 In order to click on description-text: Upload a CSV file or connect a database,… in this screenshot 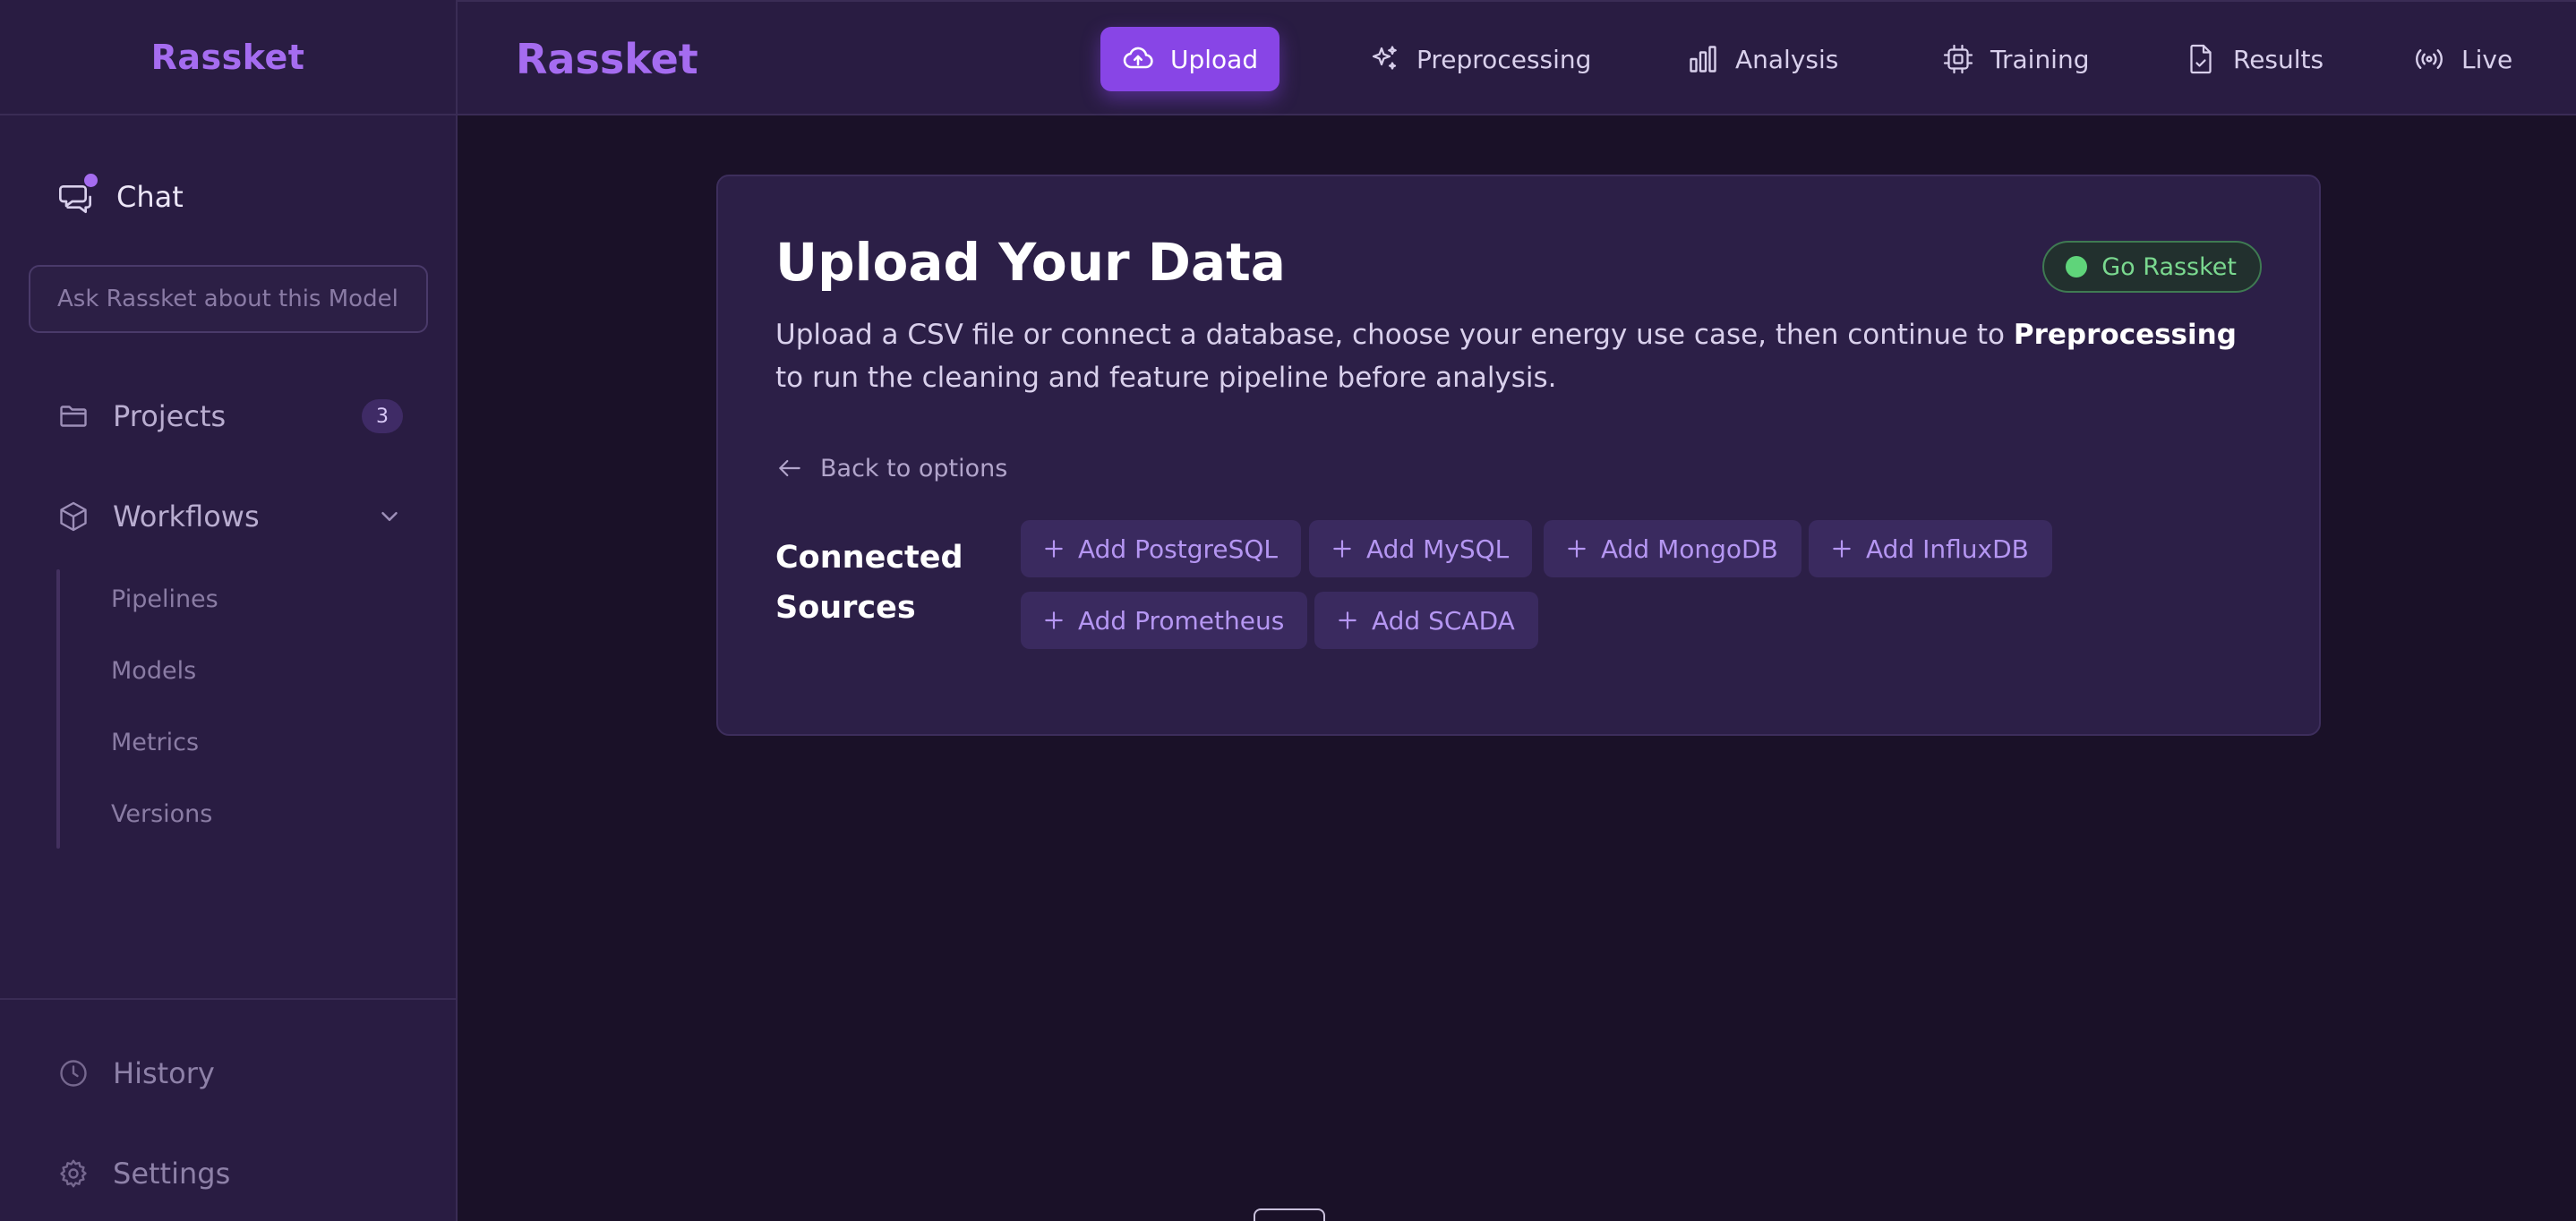, I will do `click(1395, 335)`.